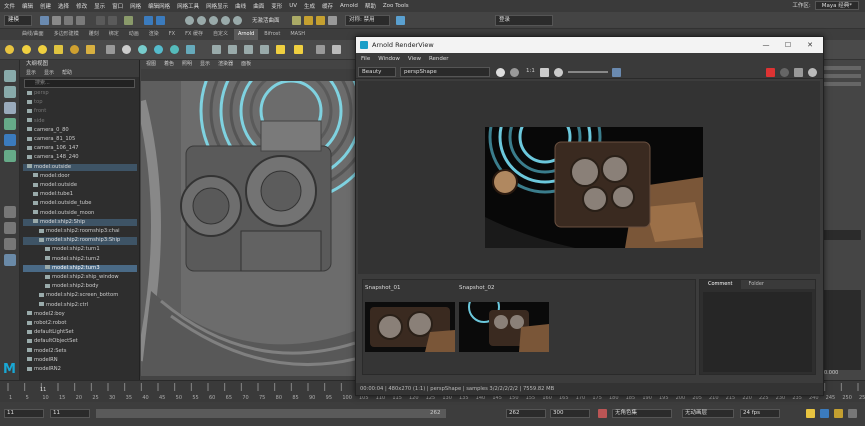  What do you see at coordinates (128, 20) in the screenshot?
I see `mask-icon` at bounding box center [128, 20].